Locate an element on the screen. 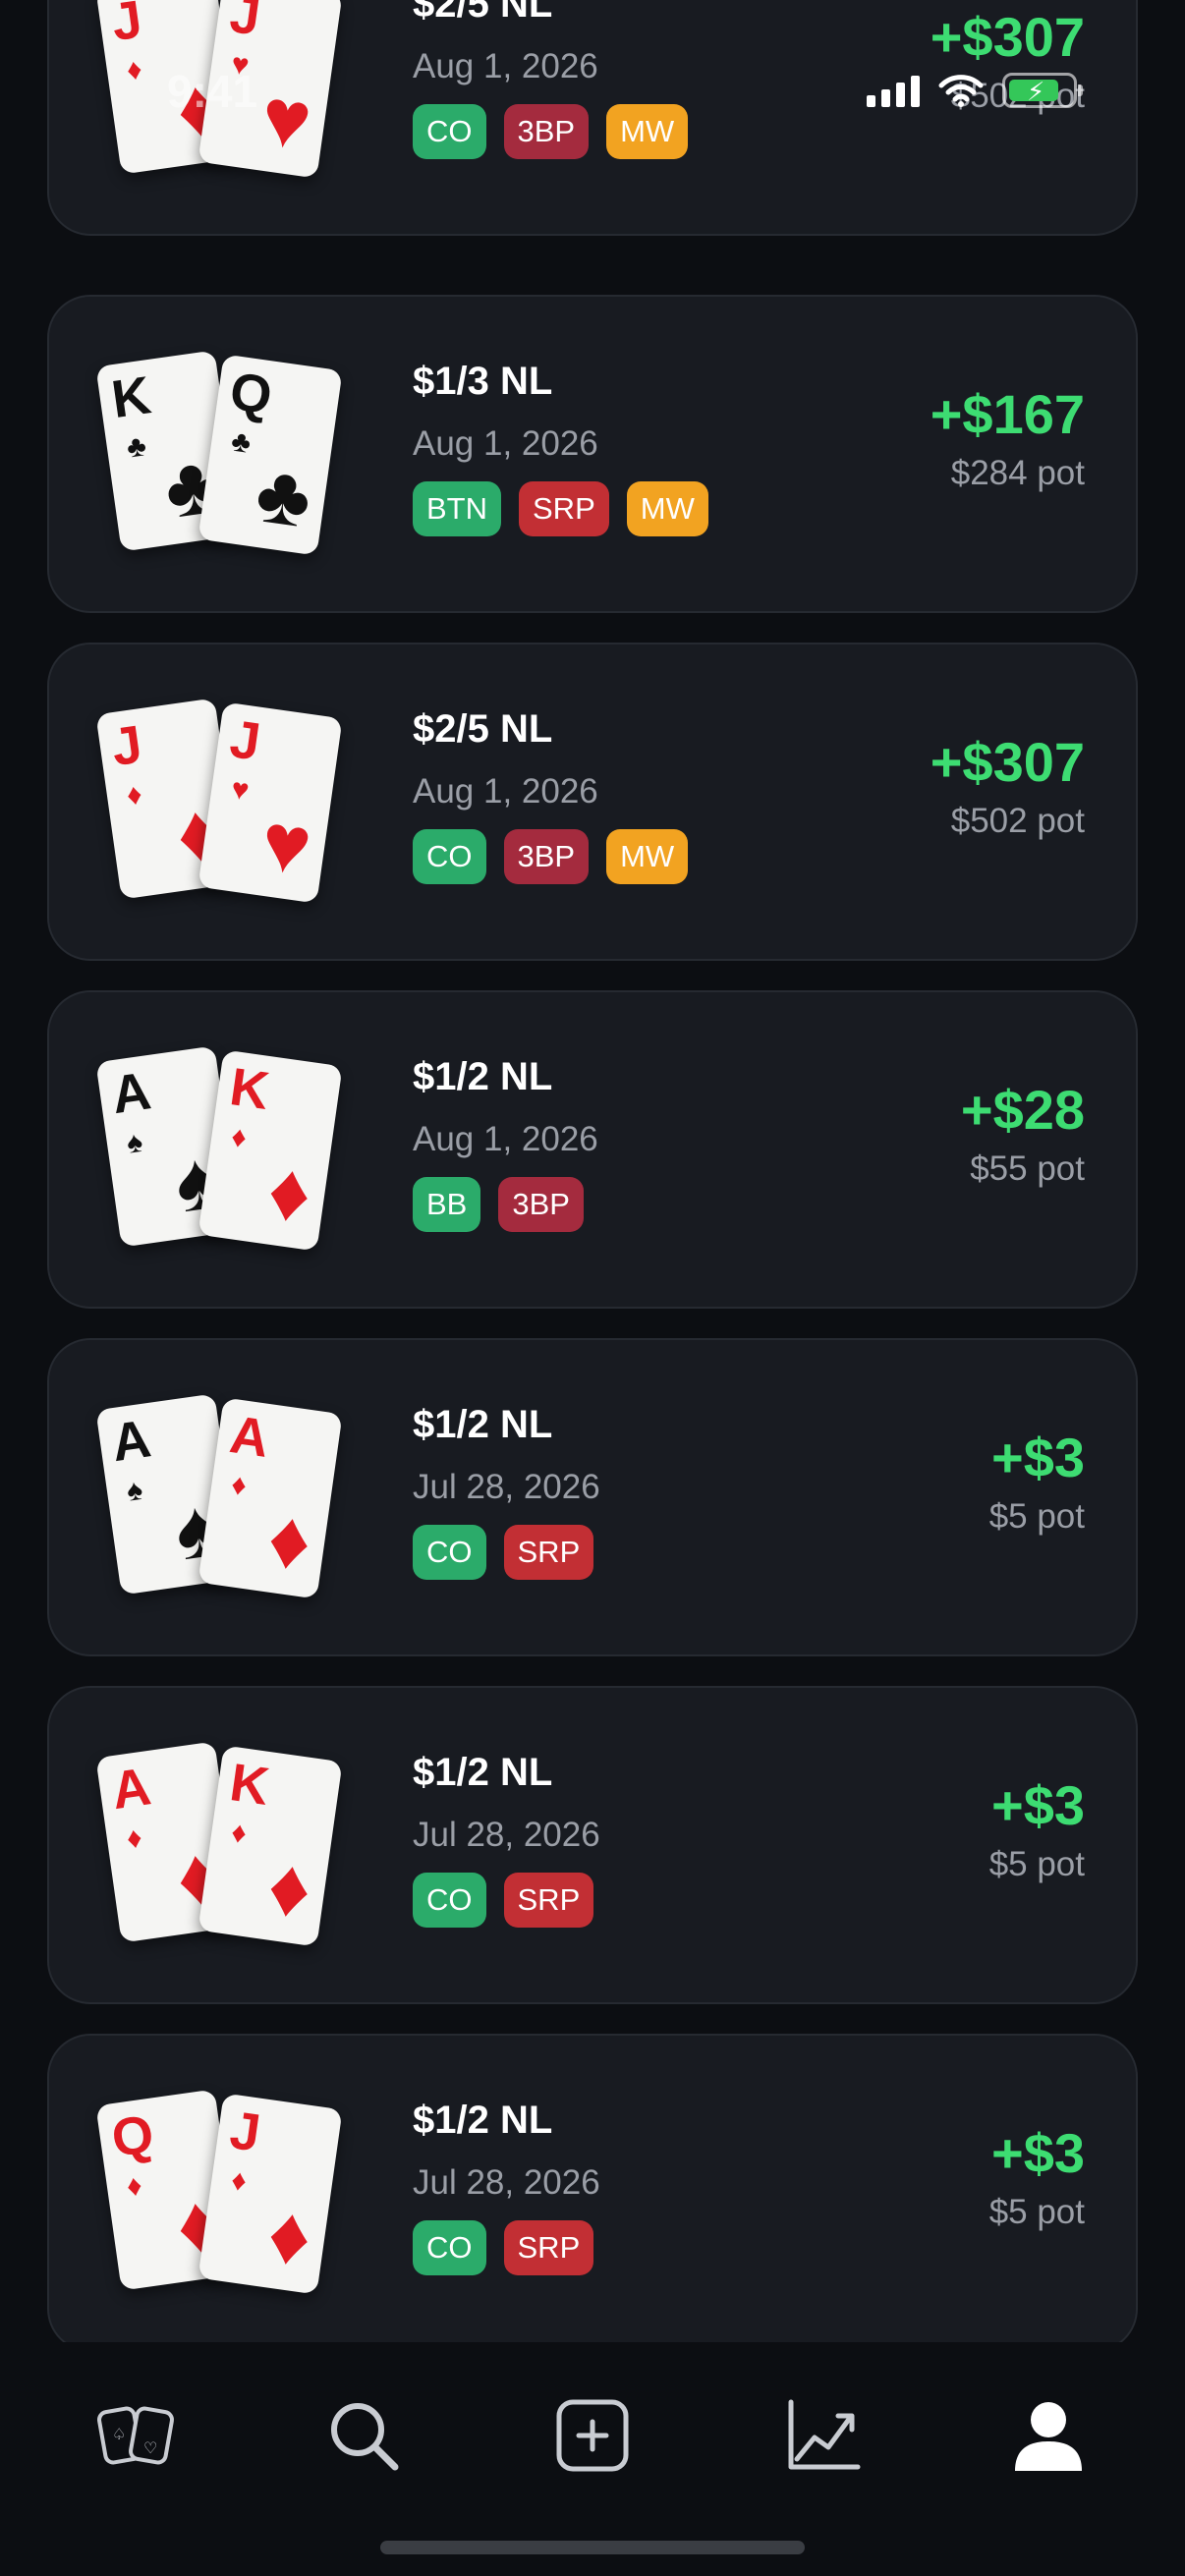 The width and height of the screenshot is (1185, 2576). tag-badge: BTN is located at coordinates (457, 508).